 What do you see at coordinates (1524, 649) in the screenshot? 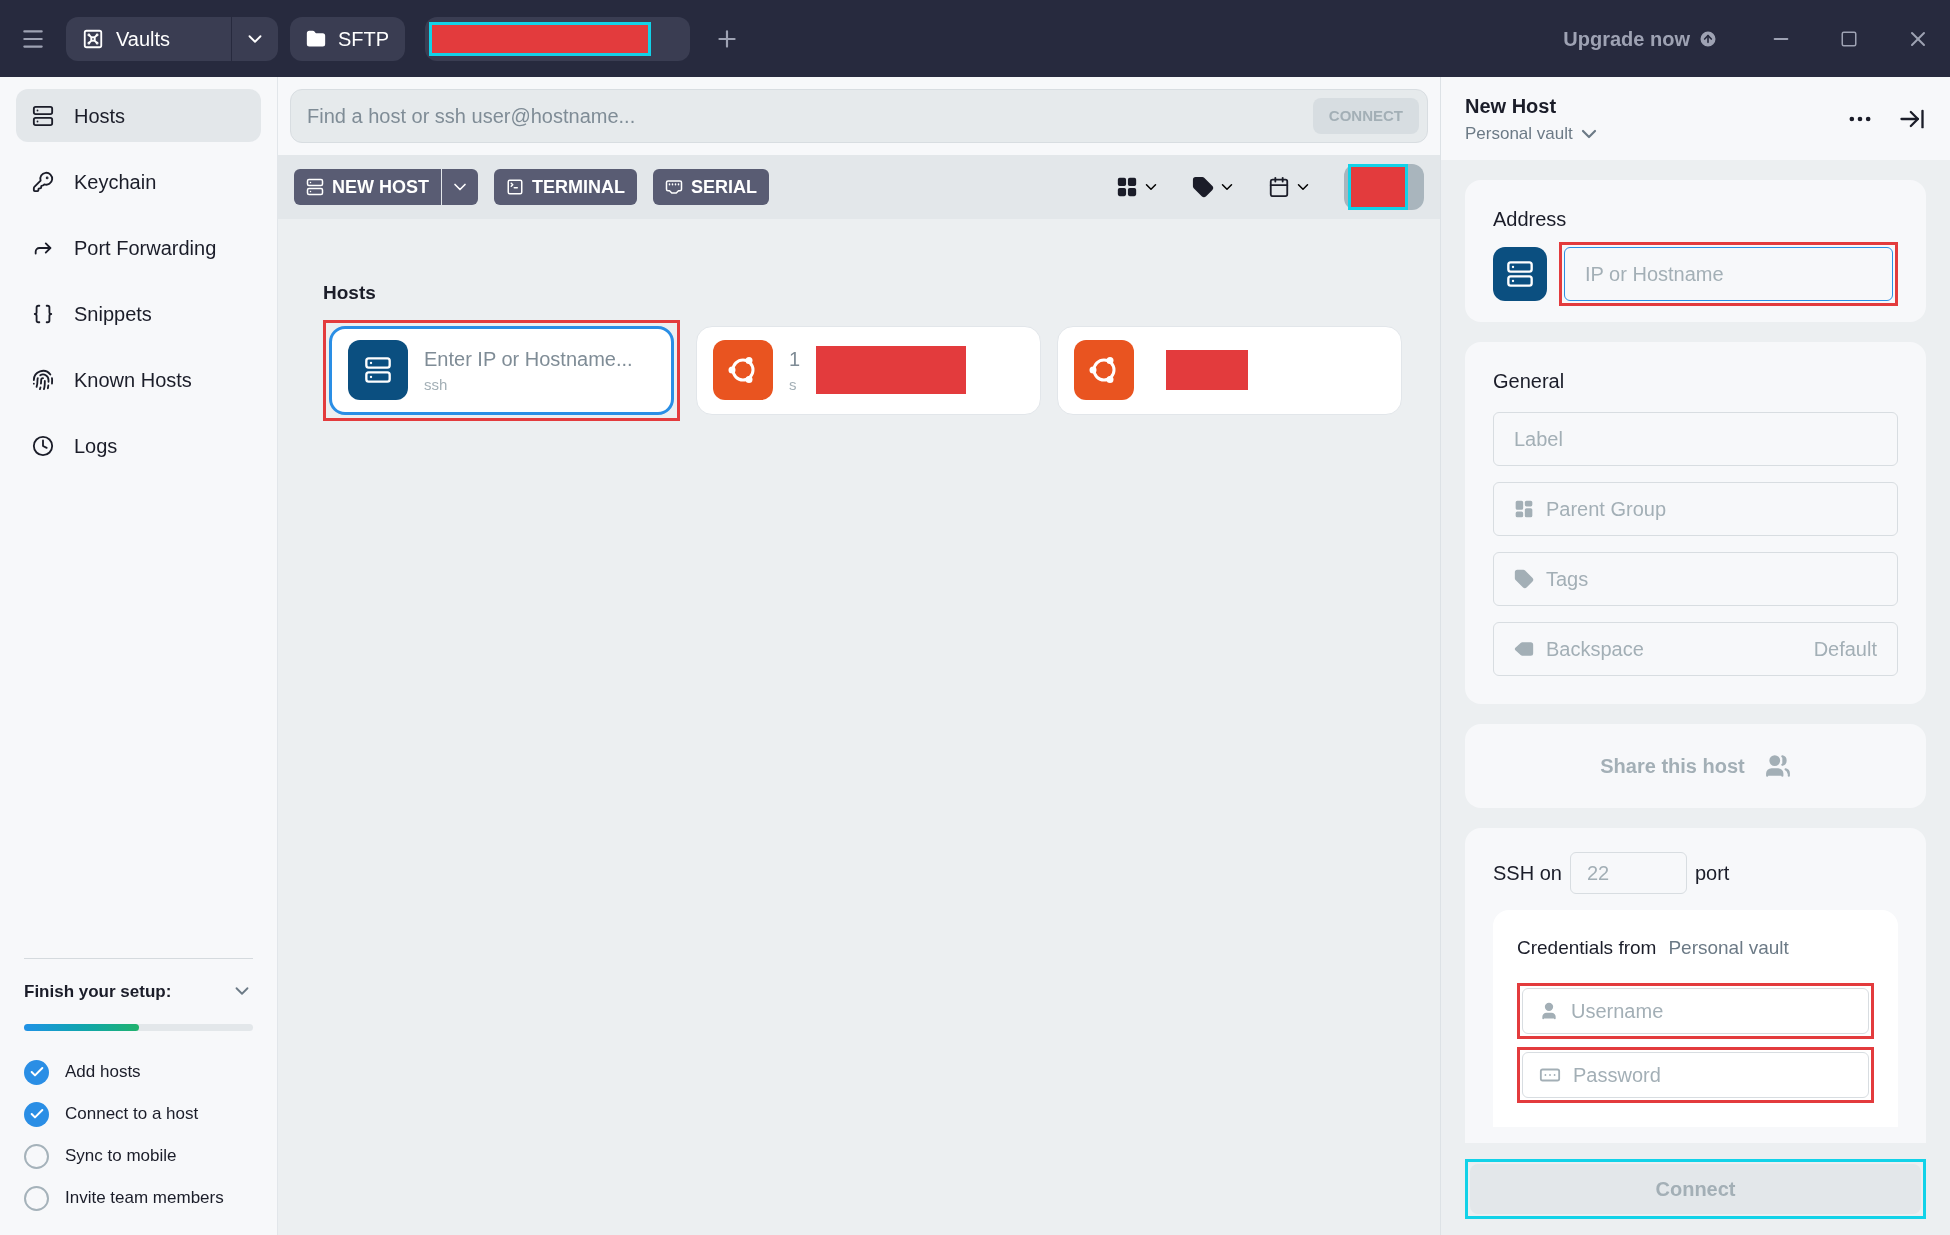
I see `backspace-icon` at bounding box center [1524, 649].